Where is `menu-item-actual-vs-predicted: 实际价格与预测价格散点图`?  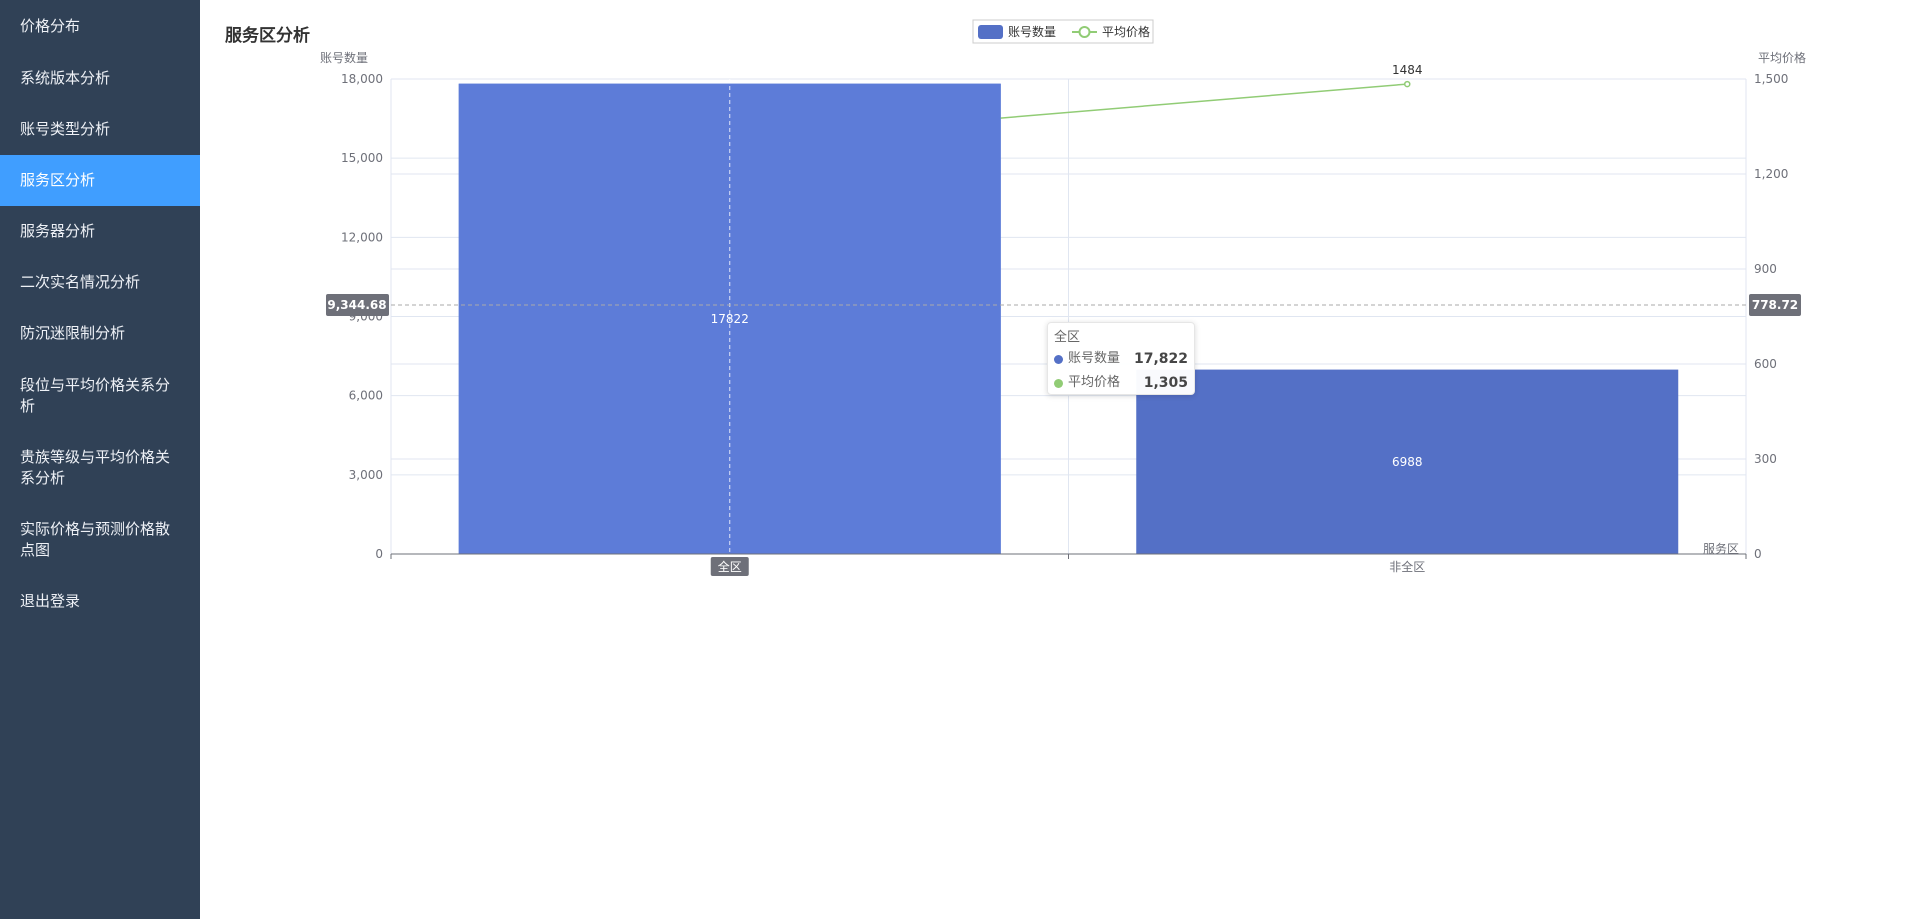
menu-item-actual-vs-predicted: 实际价格与预测价格散点图 is located at coordinates (100, 540).